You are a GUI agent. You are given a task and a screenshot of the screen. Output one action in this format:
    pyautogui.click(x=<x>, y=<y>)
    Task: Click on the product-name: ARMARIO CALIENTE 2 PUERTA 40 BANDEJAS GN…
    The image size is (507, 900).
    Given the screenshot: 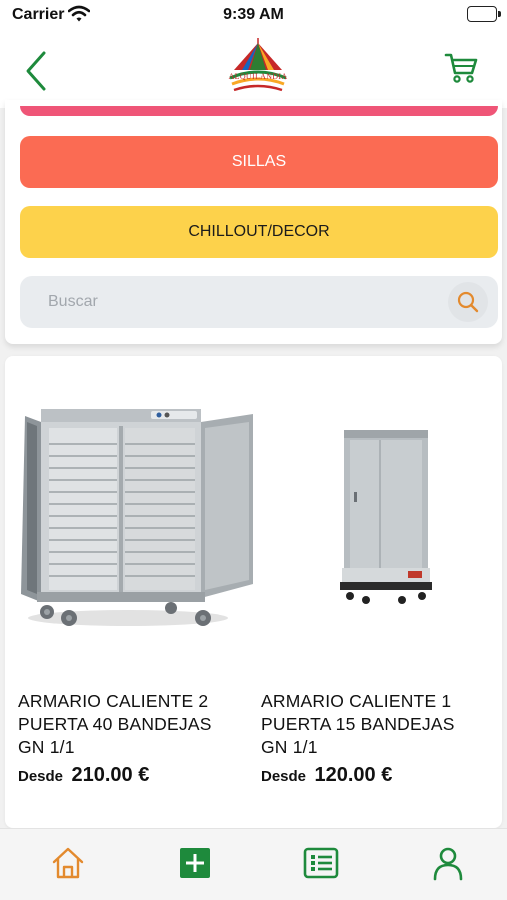 What is the action you would take?
    pyautogui.click(x=115, y=724)
    